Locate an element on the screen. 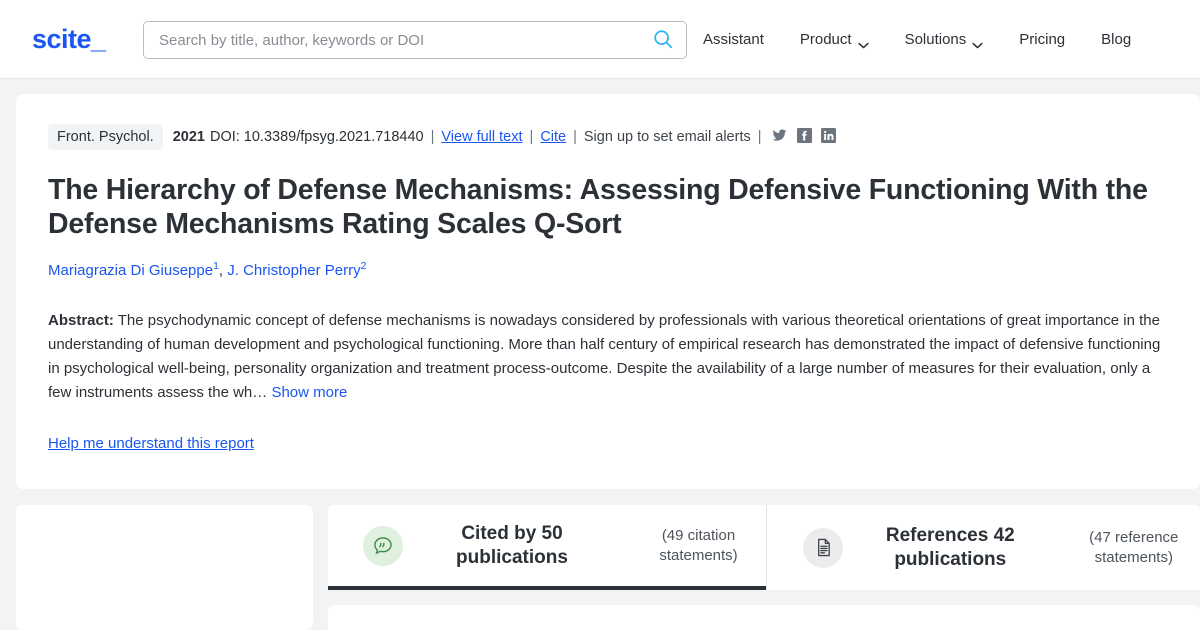 The height and width of the screenshot is (630, 1200). cite-link: Cite is located at coordinates (553, 137).